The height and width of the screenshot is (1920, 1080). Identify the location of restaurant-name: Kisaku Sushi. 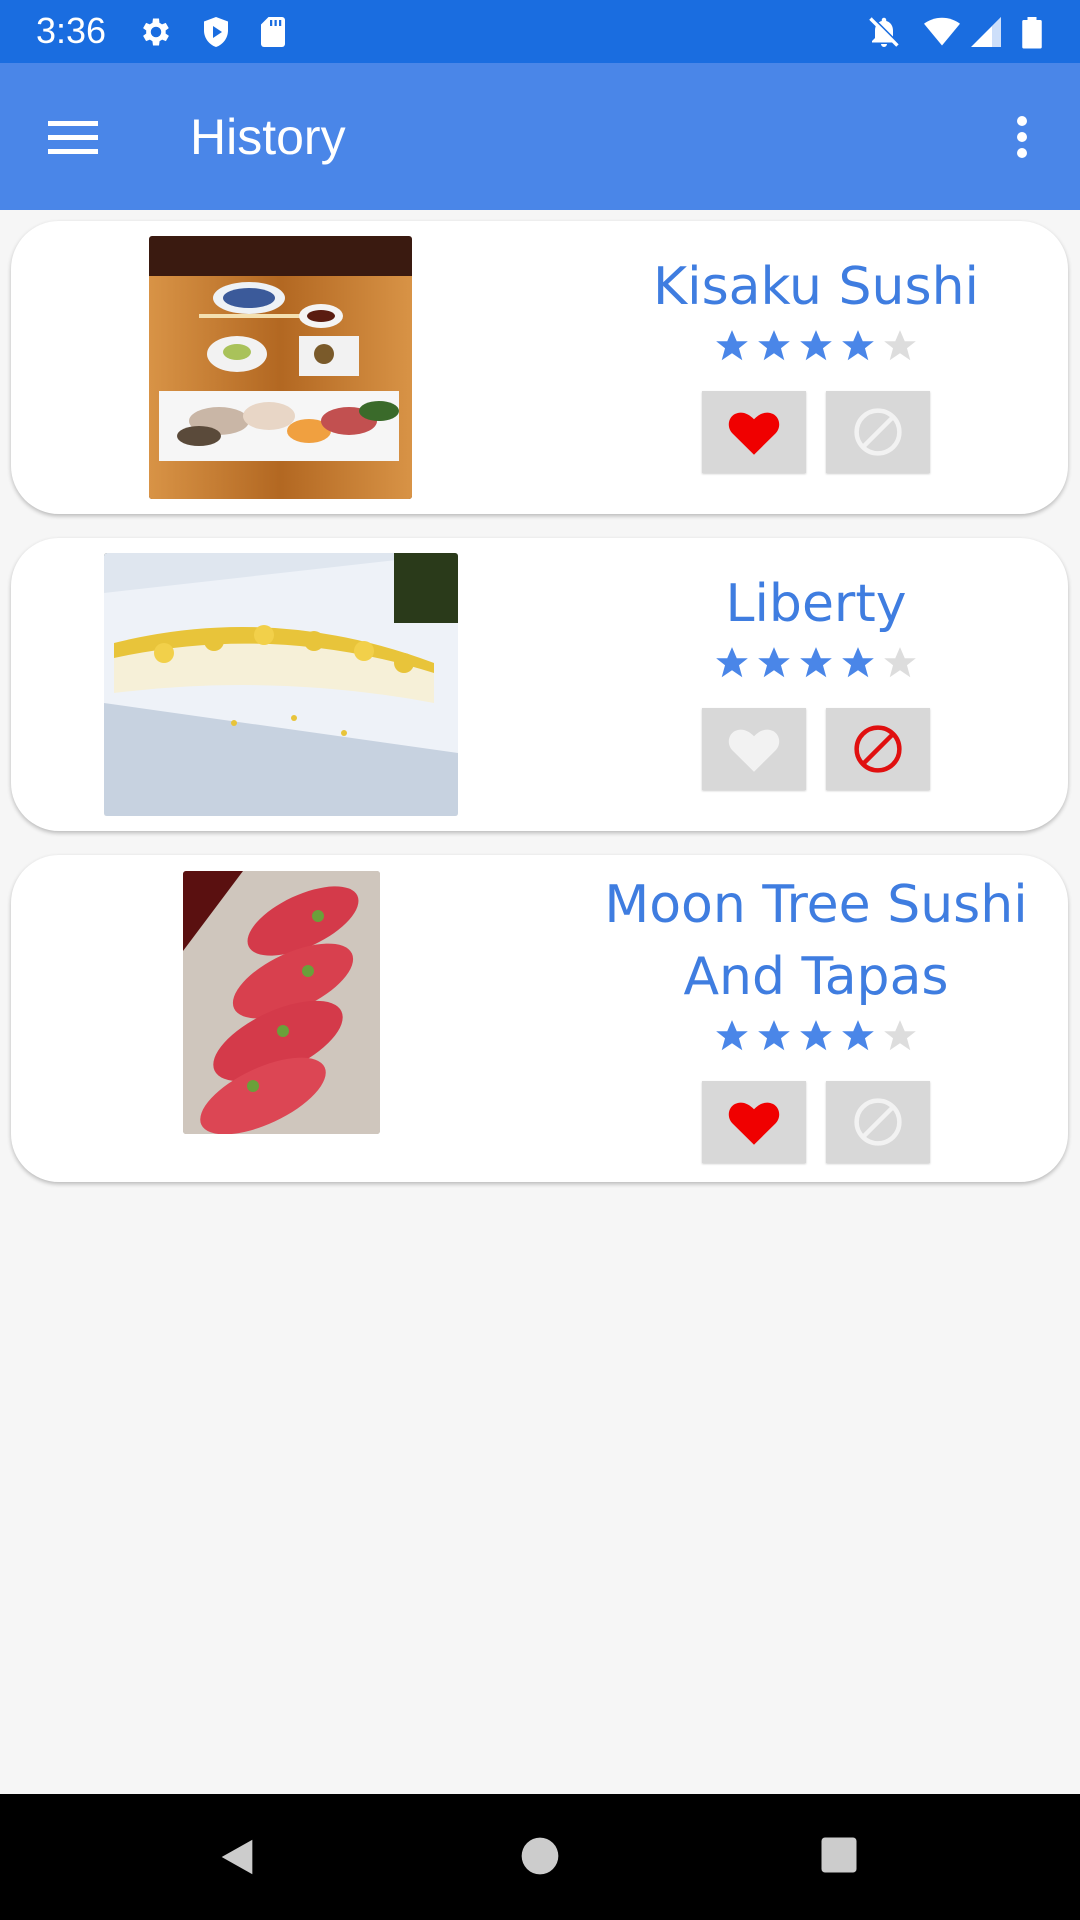
(816, 287).